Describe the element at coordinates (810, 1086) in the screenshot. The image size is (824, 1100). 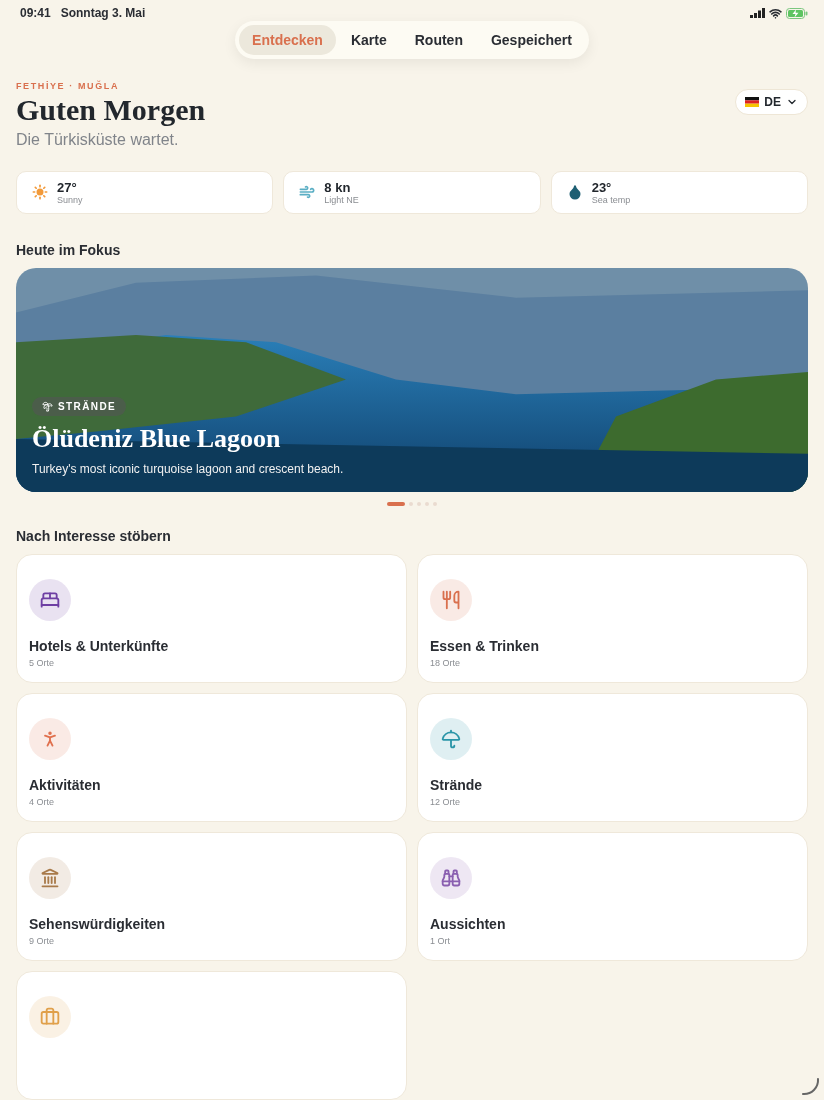
I see `loading-spinner-icon` at that location.